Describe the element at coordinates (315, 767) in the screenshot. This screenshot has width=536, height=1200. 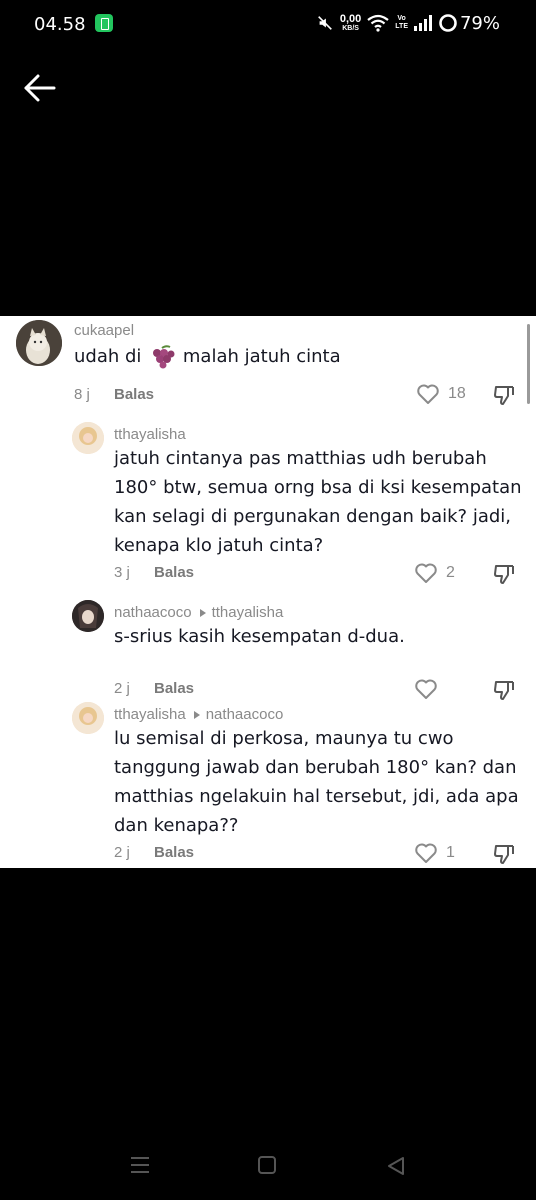
I see `comment-line: tanggung jawab dan berubah 180° kan? dan` at that location.